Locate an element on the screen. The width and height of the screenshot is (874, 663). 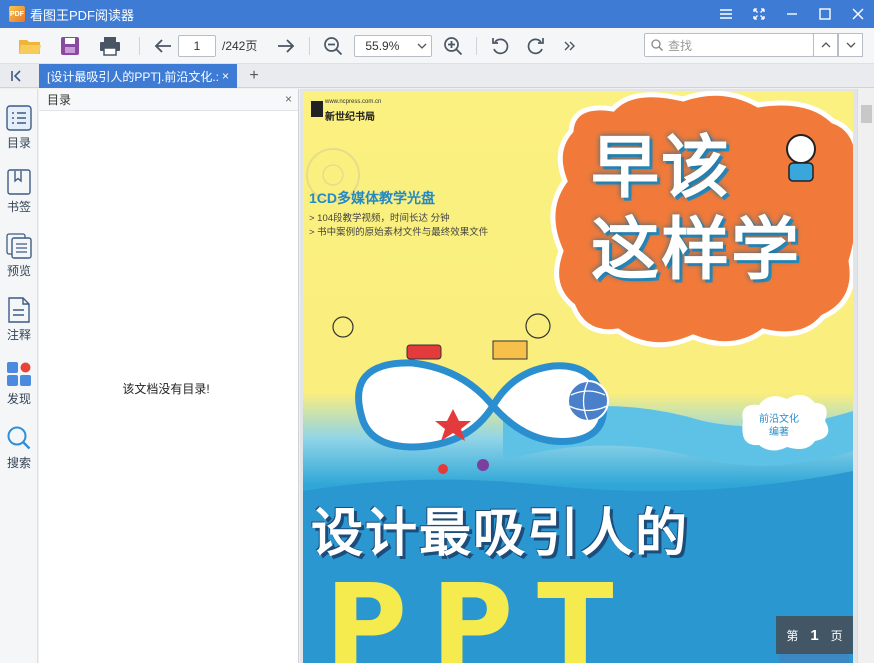
rotate-right-icon is located at coordinates (536, 45).